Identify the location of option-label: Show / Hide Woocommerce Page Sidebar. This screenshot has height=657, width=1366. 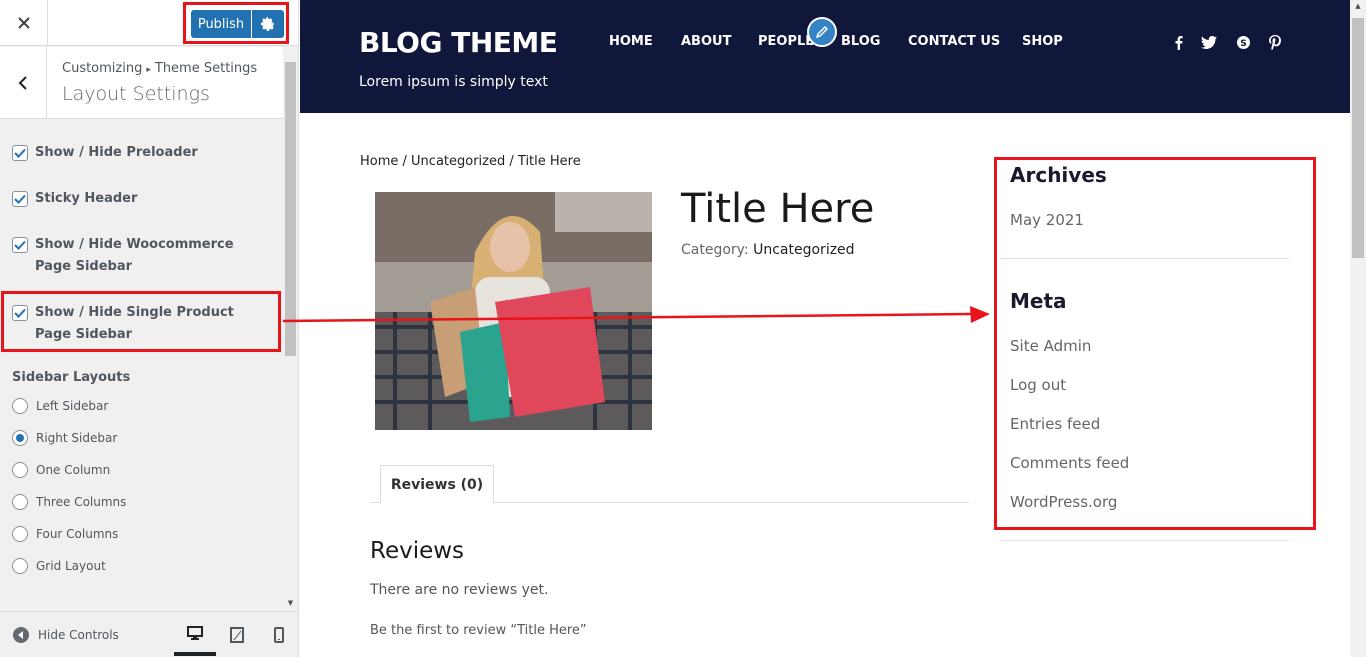
(134, 255).